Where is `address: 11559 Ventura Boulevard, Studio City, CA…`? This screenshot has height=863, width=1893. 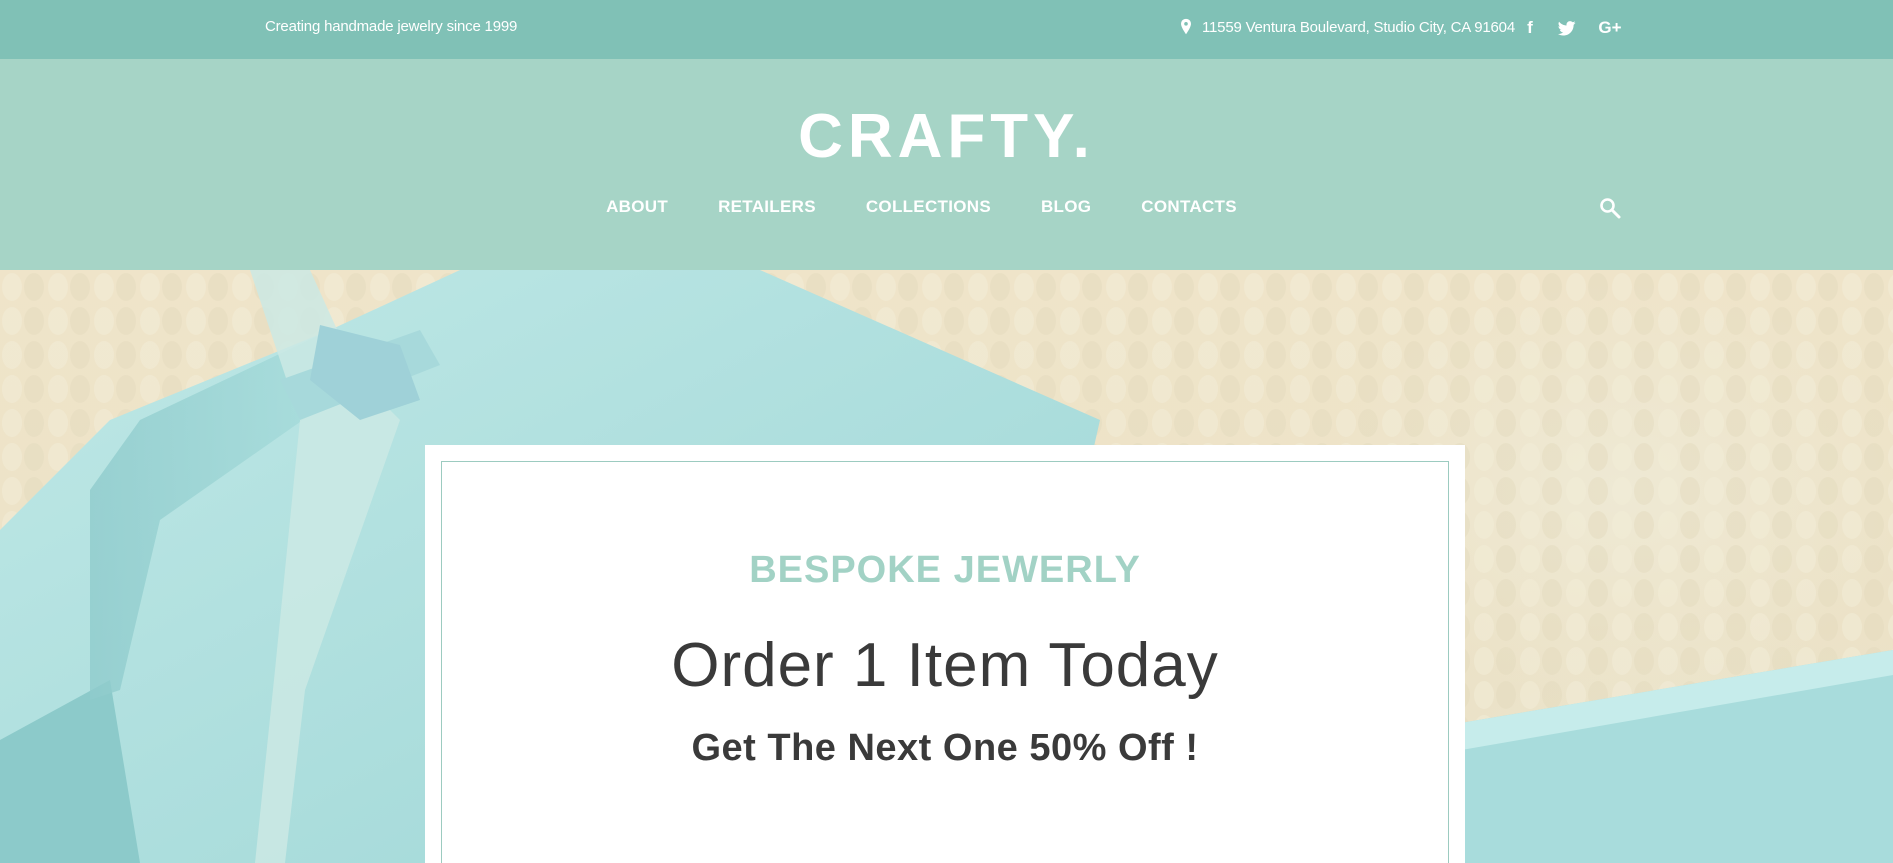 address: 11559 Ventura Boulevard, Studio City, CA… is located at coordinates (1346, 27).